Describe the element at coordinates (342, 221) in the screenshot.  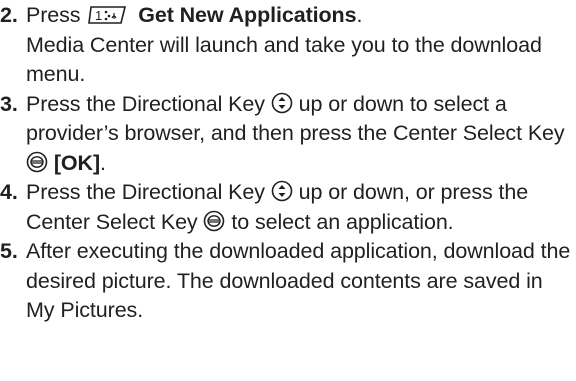
I see `step-text: to select an application.` at that location.